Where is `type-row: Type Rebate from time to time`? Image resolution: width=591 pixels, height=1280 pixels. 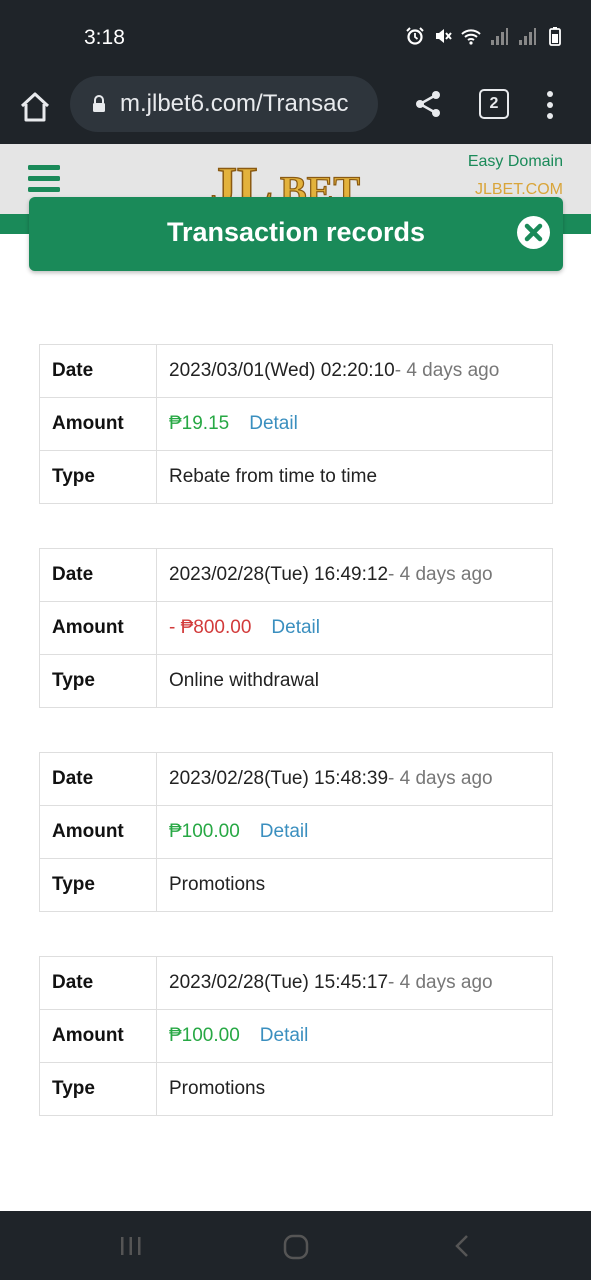 type-row: Type Rebate from time to time is located at coordinates (296, 477).